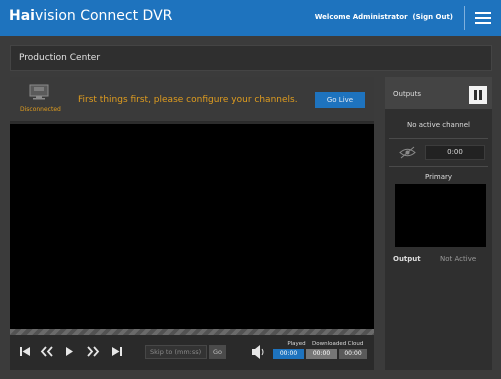 This screenshot has height=379, width=501. What do you see at coordinates (483, 18) in the screenshot?
I see `hamburger-icon` at bounding box center [483, 18].